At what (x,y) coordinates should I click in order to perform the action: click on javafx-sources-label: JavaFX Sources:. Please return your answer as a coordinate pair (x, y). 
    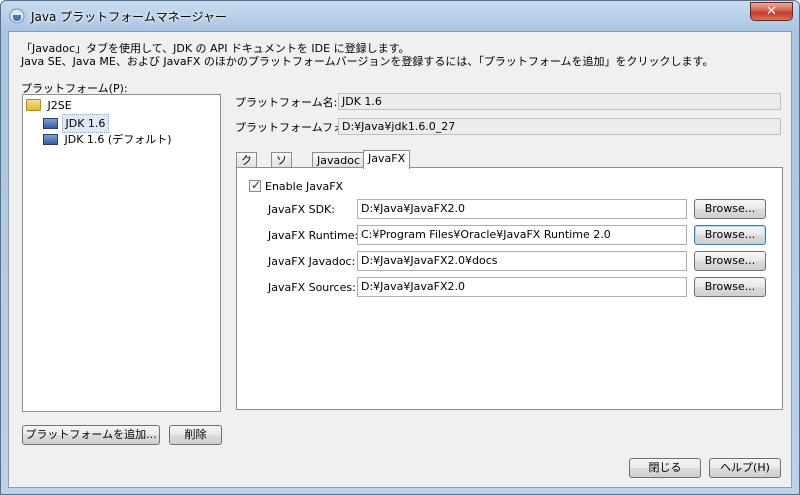
    Looking at the image, I should click on (312, 287).